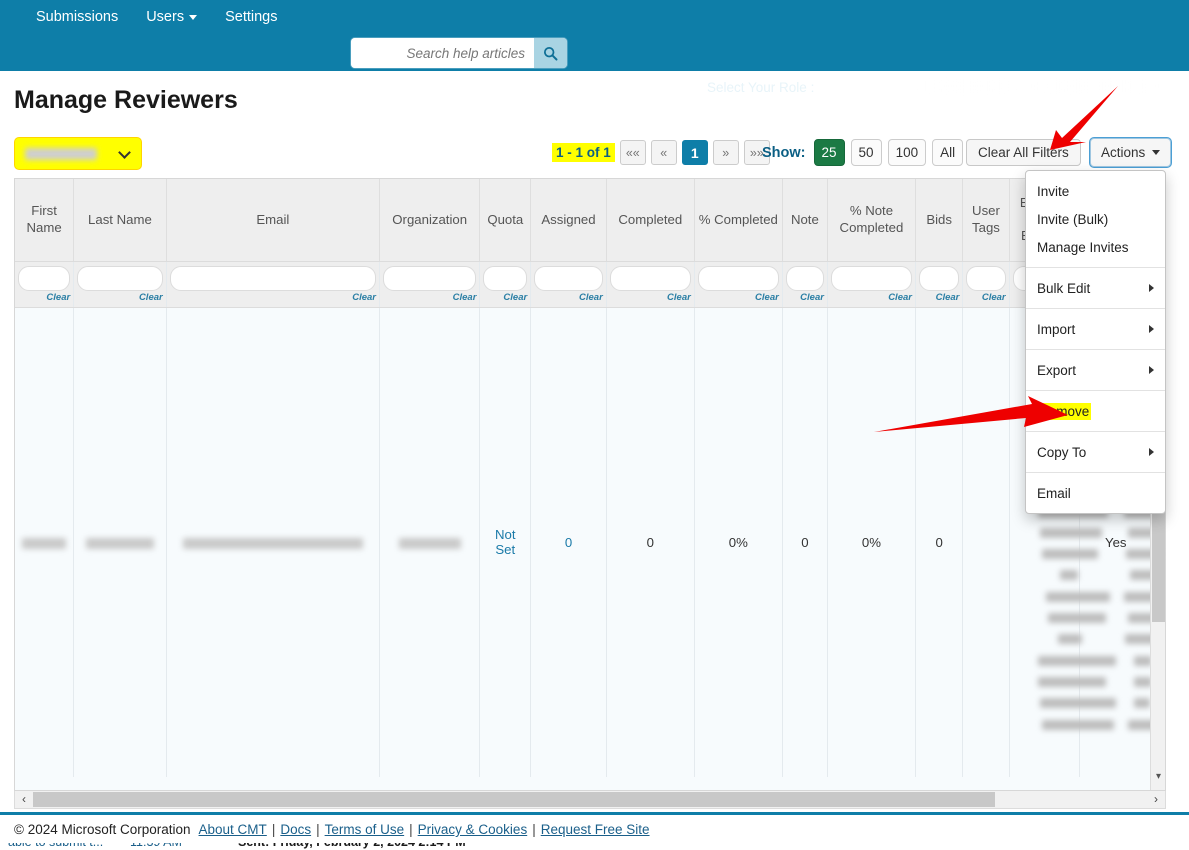 Image resolution: width=1189 pixels, height=850 pixels. I want to click on table-cell-user-tags, so click(986, 542).